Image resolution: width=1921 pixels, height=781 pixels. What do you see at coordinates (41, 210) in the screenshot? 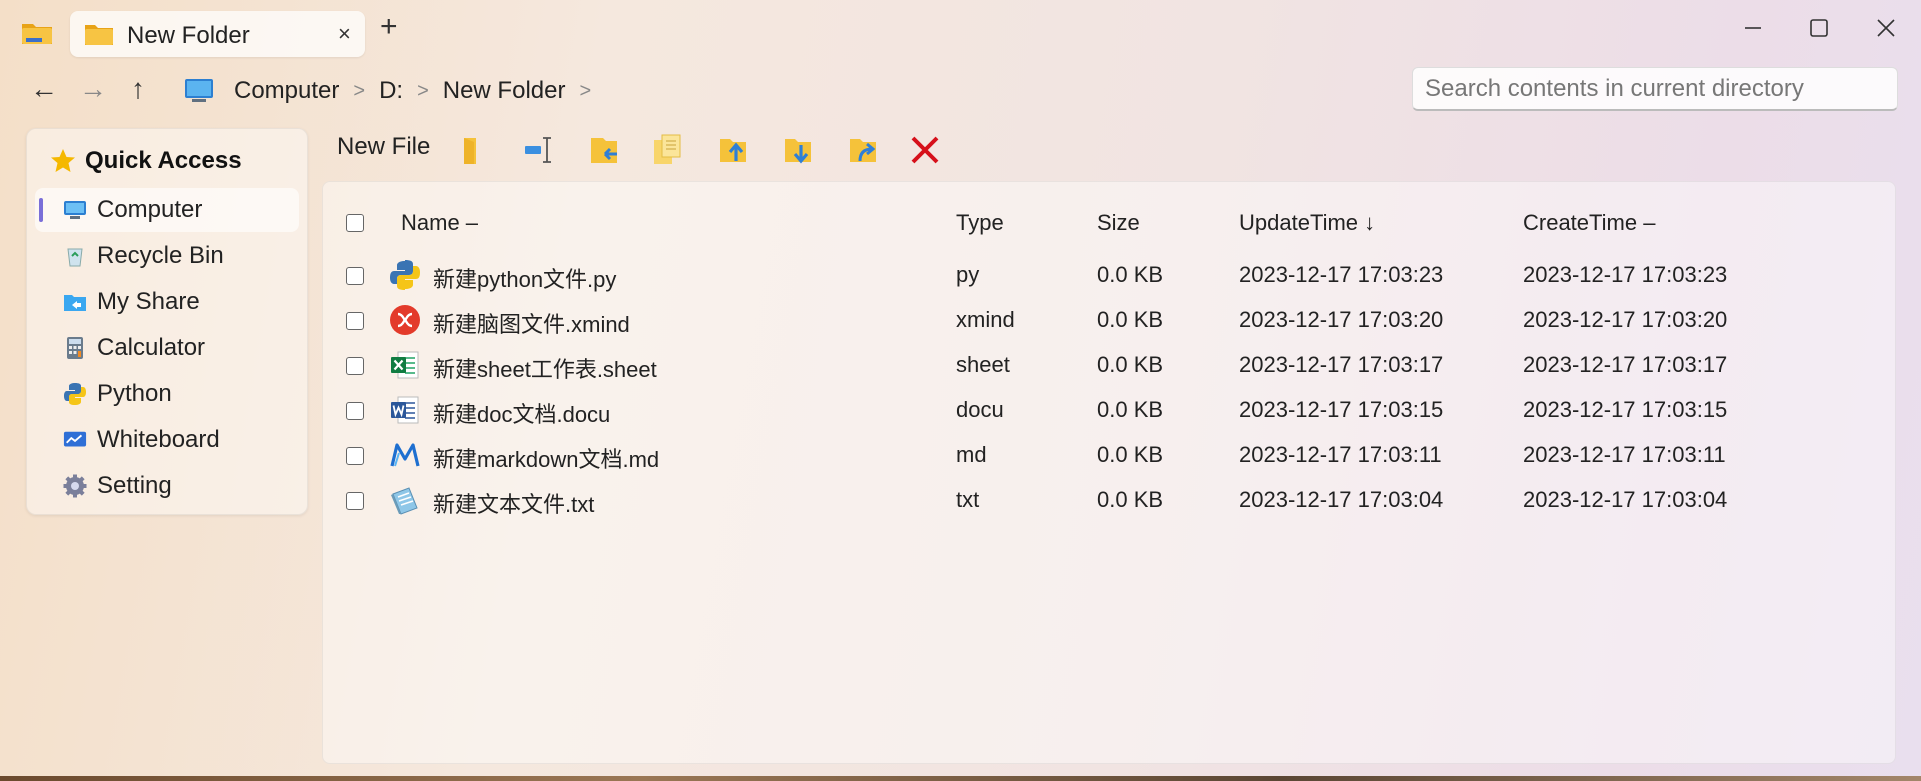
I see `active-indicator` at bounding box center [41, 210].